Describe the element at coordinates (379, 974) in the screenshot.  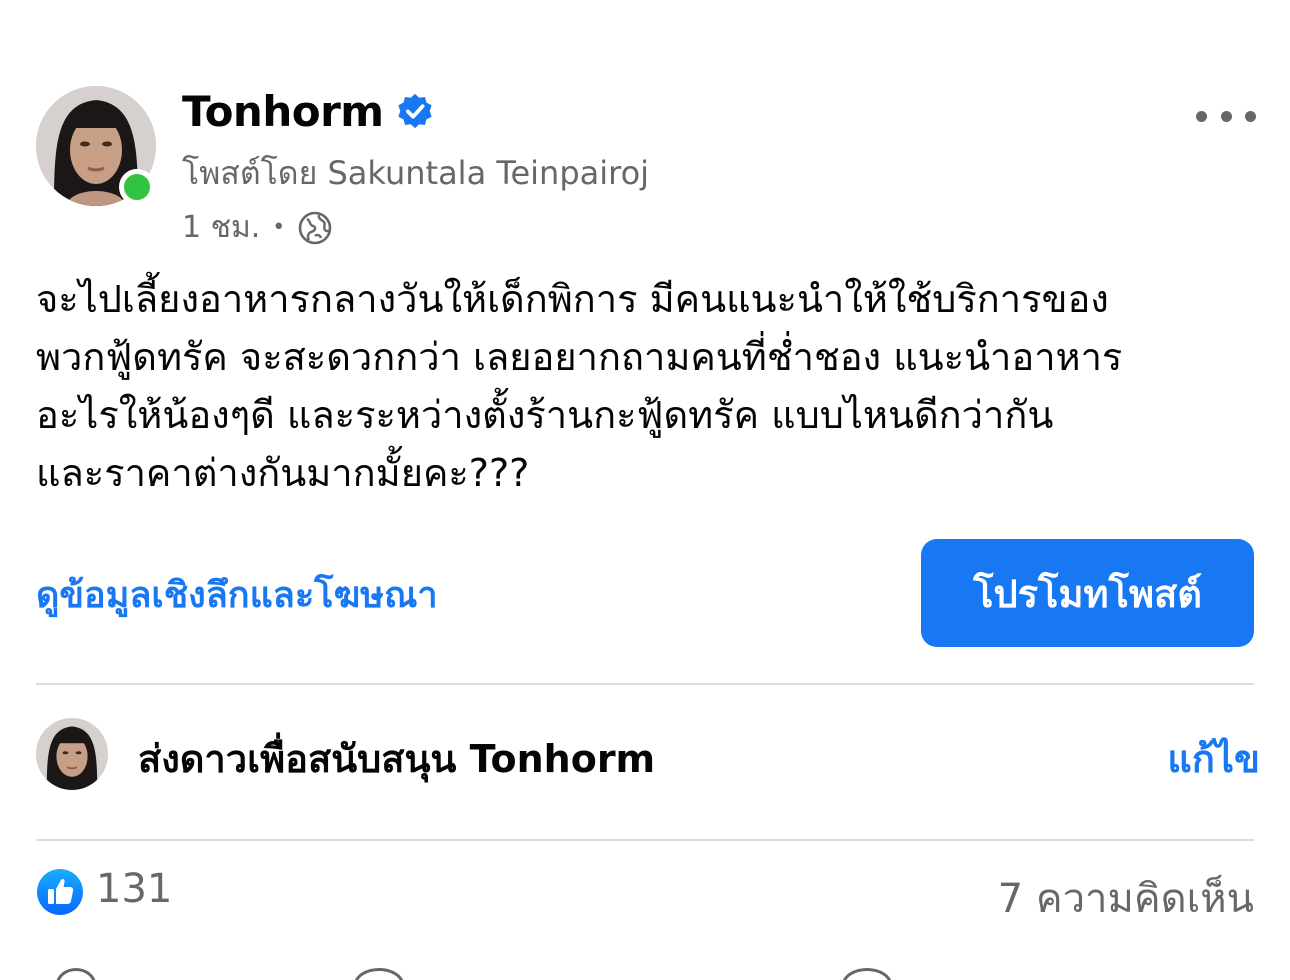
I see `comment-action-icon` at that location.